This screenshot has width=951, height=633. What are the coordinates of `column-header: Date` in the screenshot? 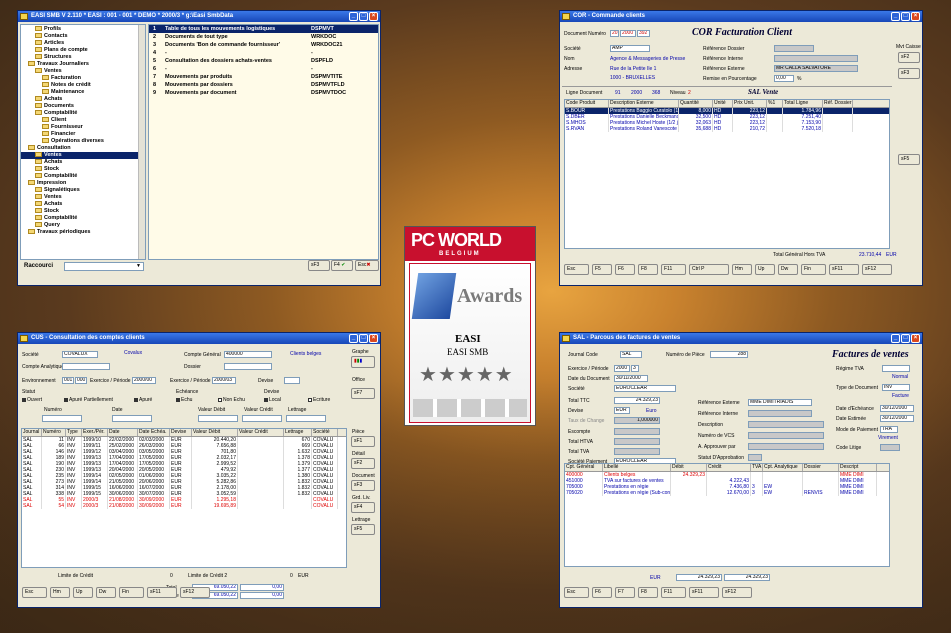 It's located at (123, 432).